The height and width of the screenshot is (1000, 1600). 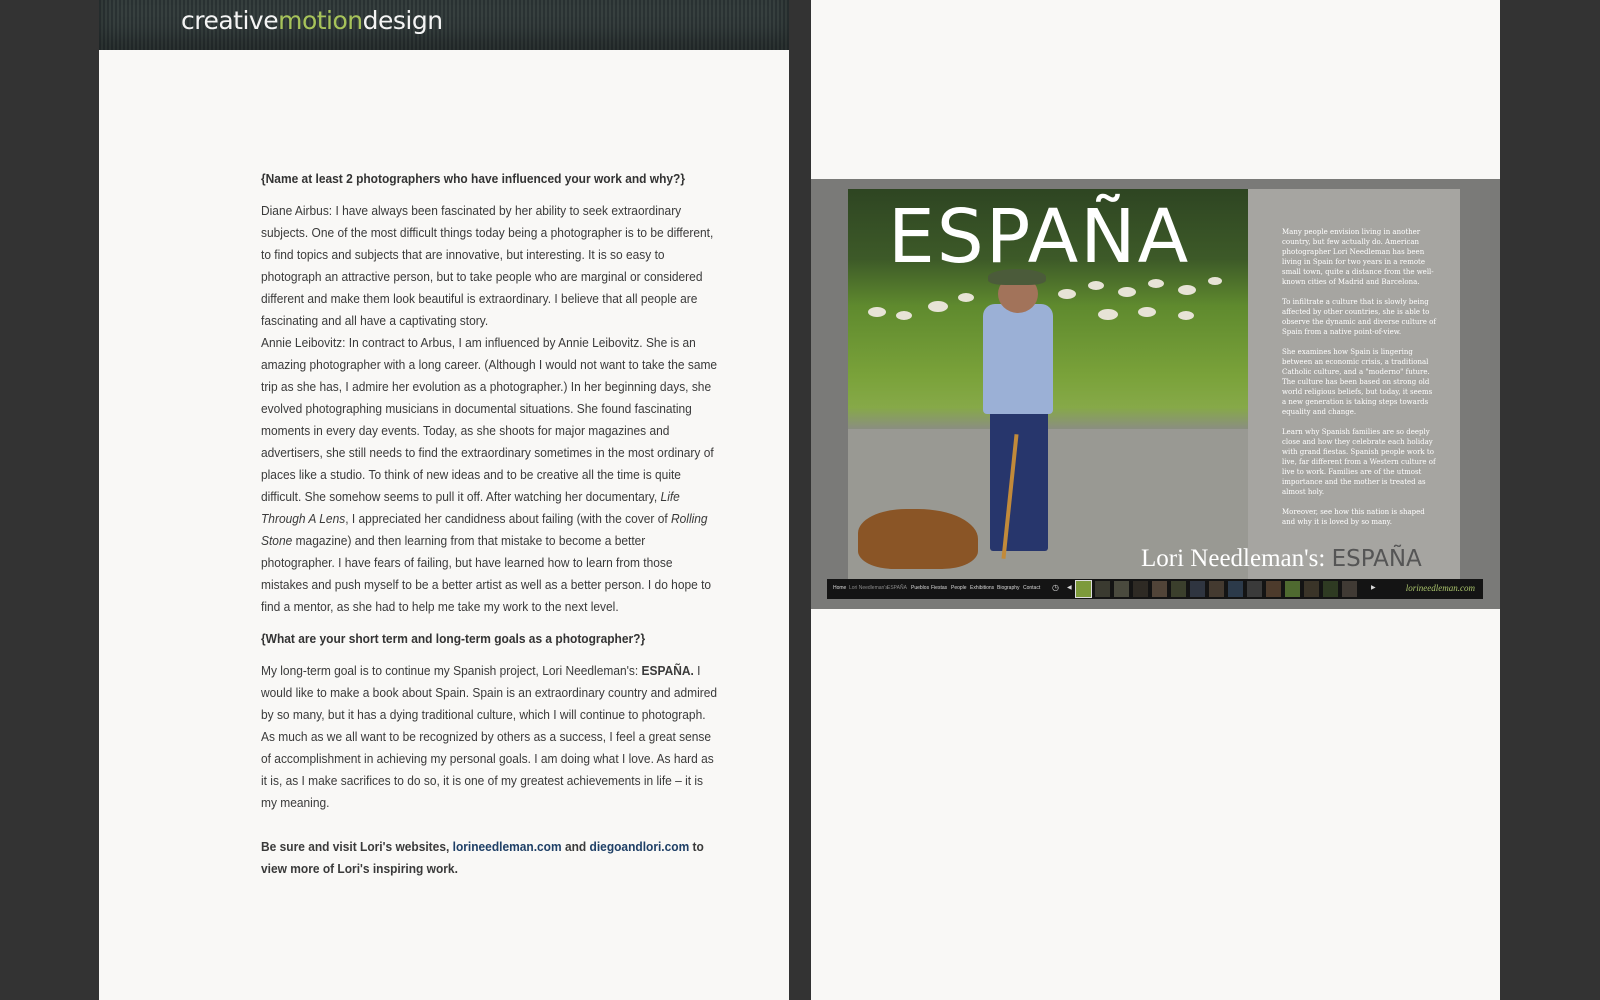 What do you see at coordinates (918, 539) in the screenshot?
I see `dog` at bounding box center [918, 539].